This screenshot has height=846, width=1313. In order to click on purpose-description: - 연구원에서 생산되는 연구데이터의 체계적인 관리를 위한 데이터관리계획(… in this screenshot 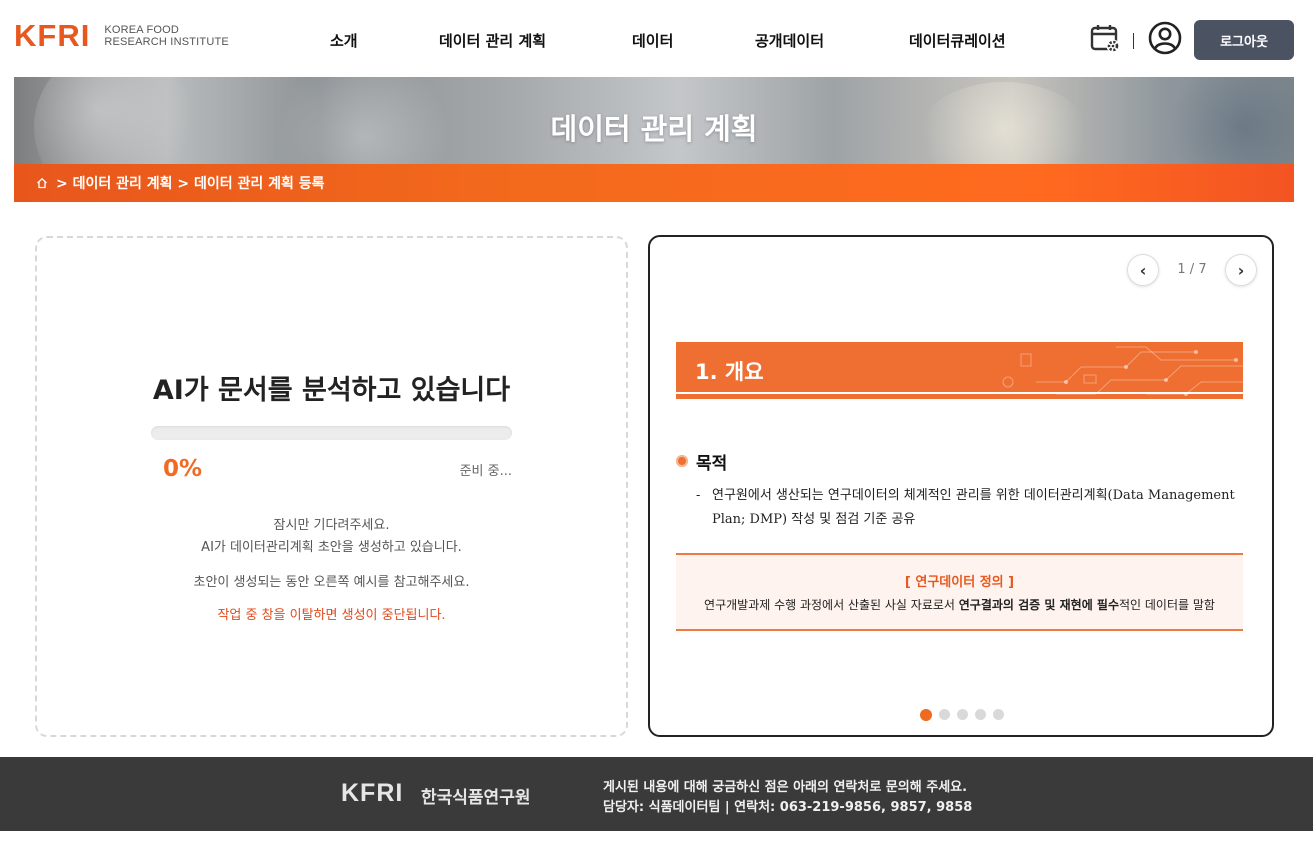, I will do `click(971, 508)`.